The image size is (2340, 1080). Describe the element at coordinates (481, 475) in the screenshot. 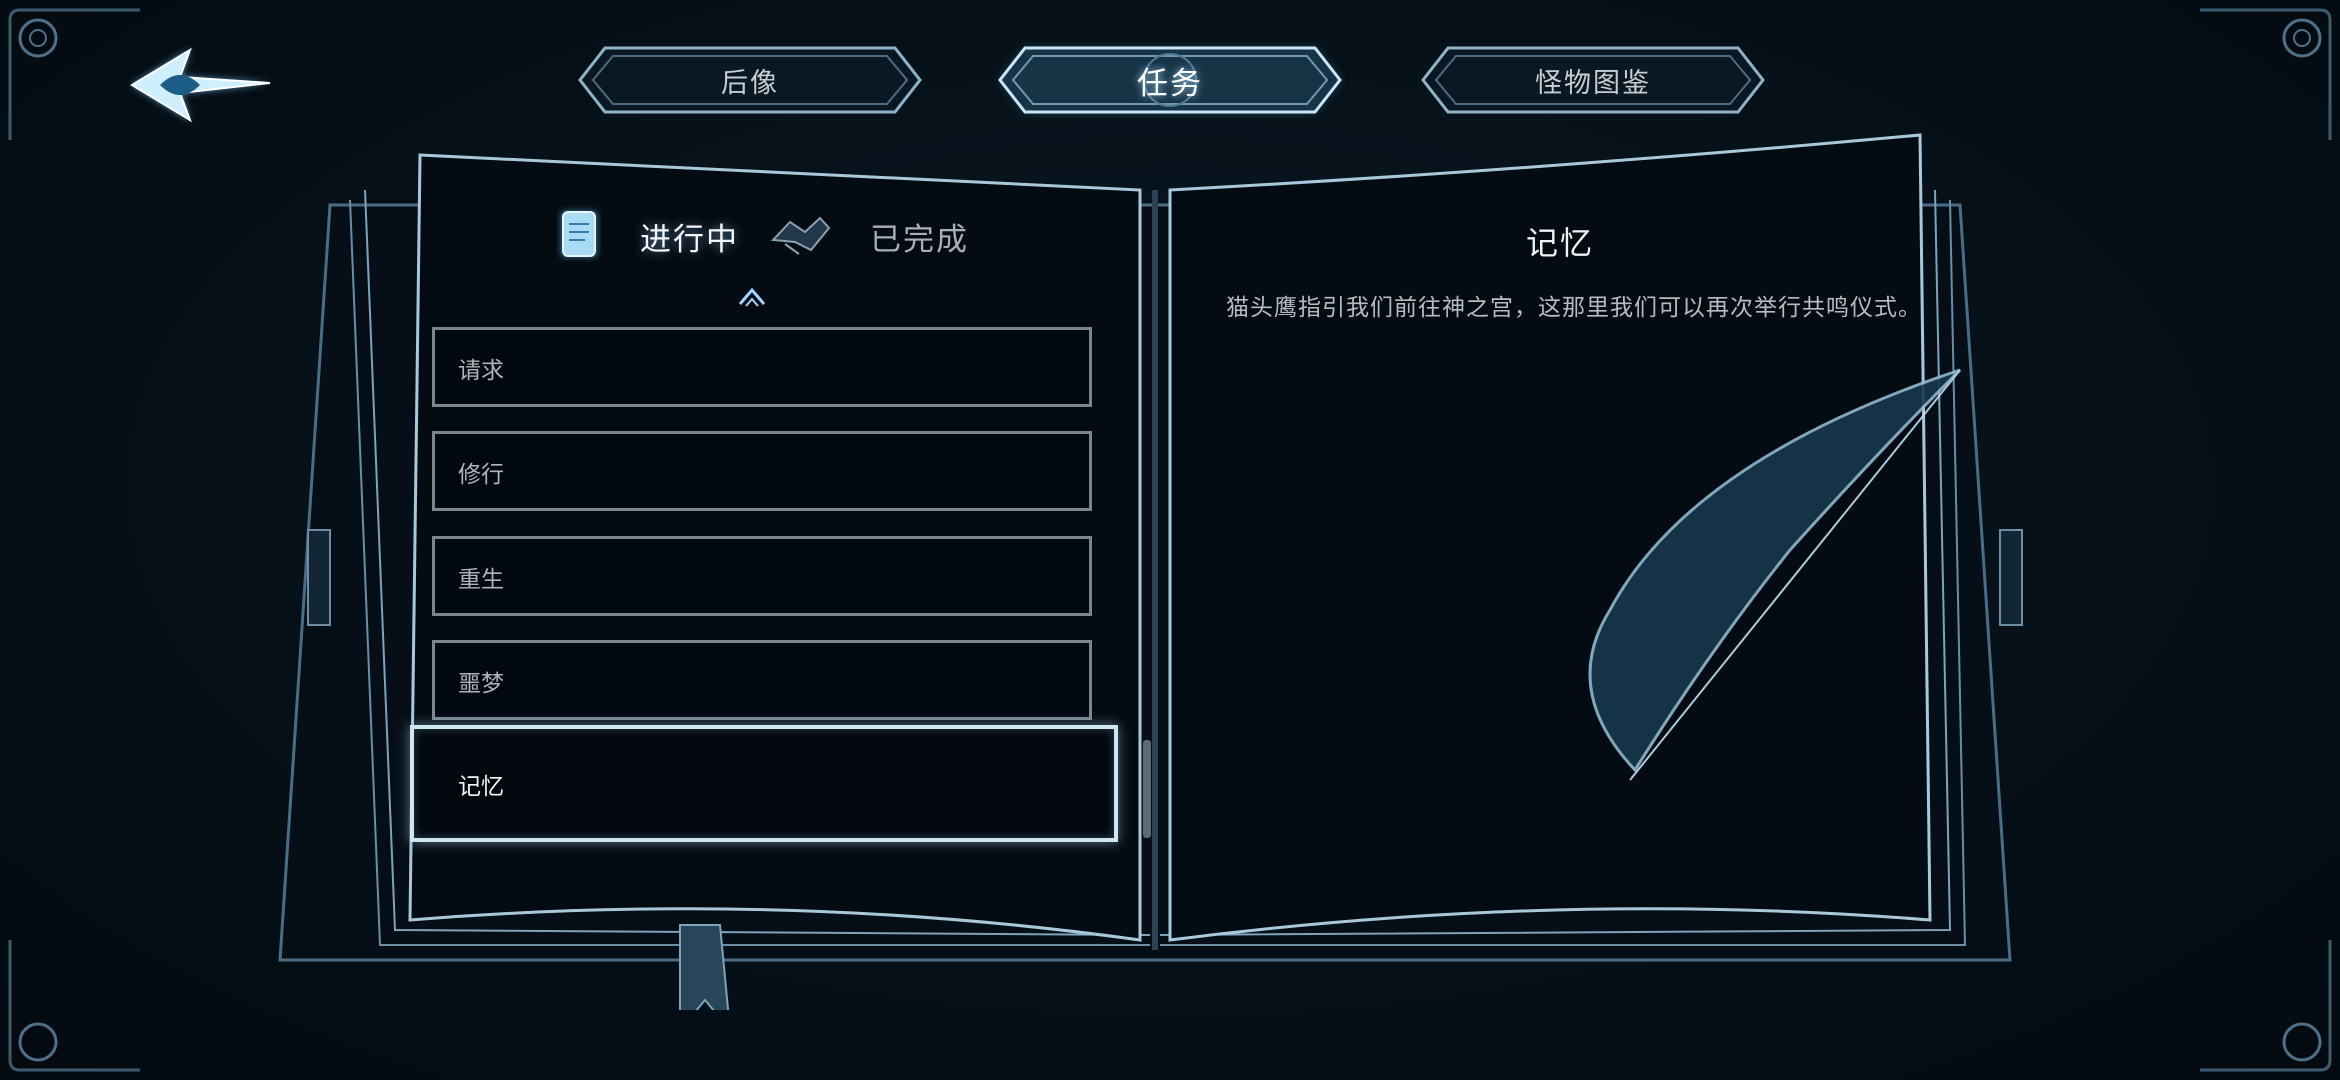

I see `quest-item-label: 修行` at that location.